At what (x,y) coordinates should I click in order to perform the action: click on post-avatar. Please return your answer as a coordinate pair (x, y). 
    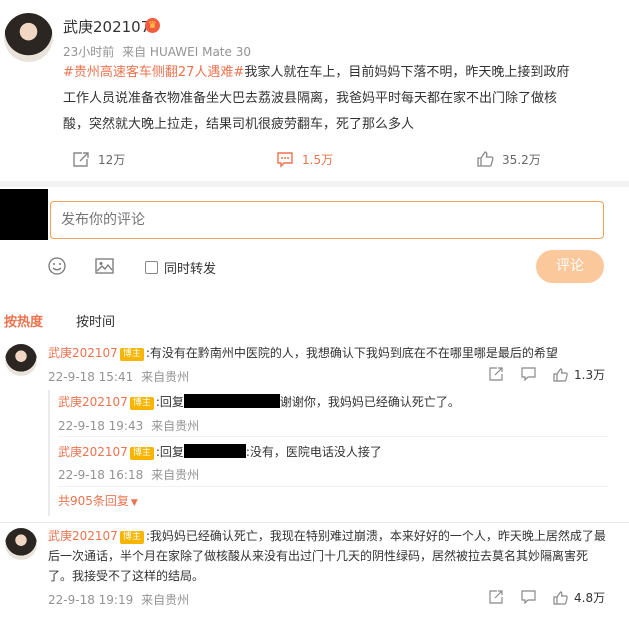
    Looking at the image, I should click on (28, 37).